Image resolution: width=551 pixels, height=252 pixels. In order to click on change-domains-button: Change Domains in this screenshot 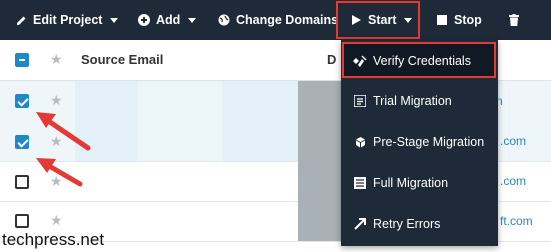, I will do `click(278, 20)`.